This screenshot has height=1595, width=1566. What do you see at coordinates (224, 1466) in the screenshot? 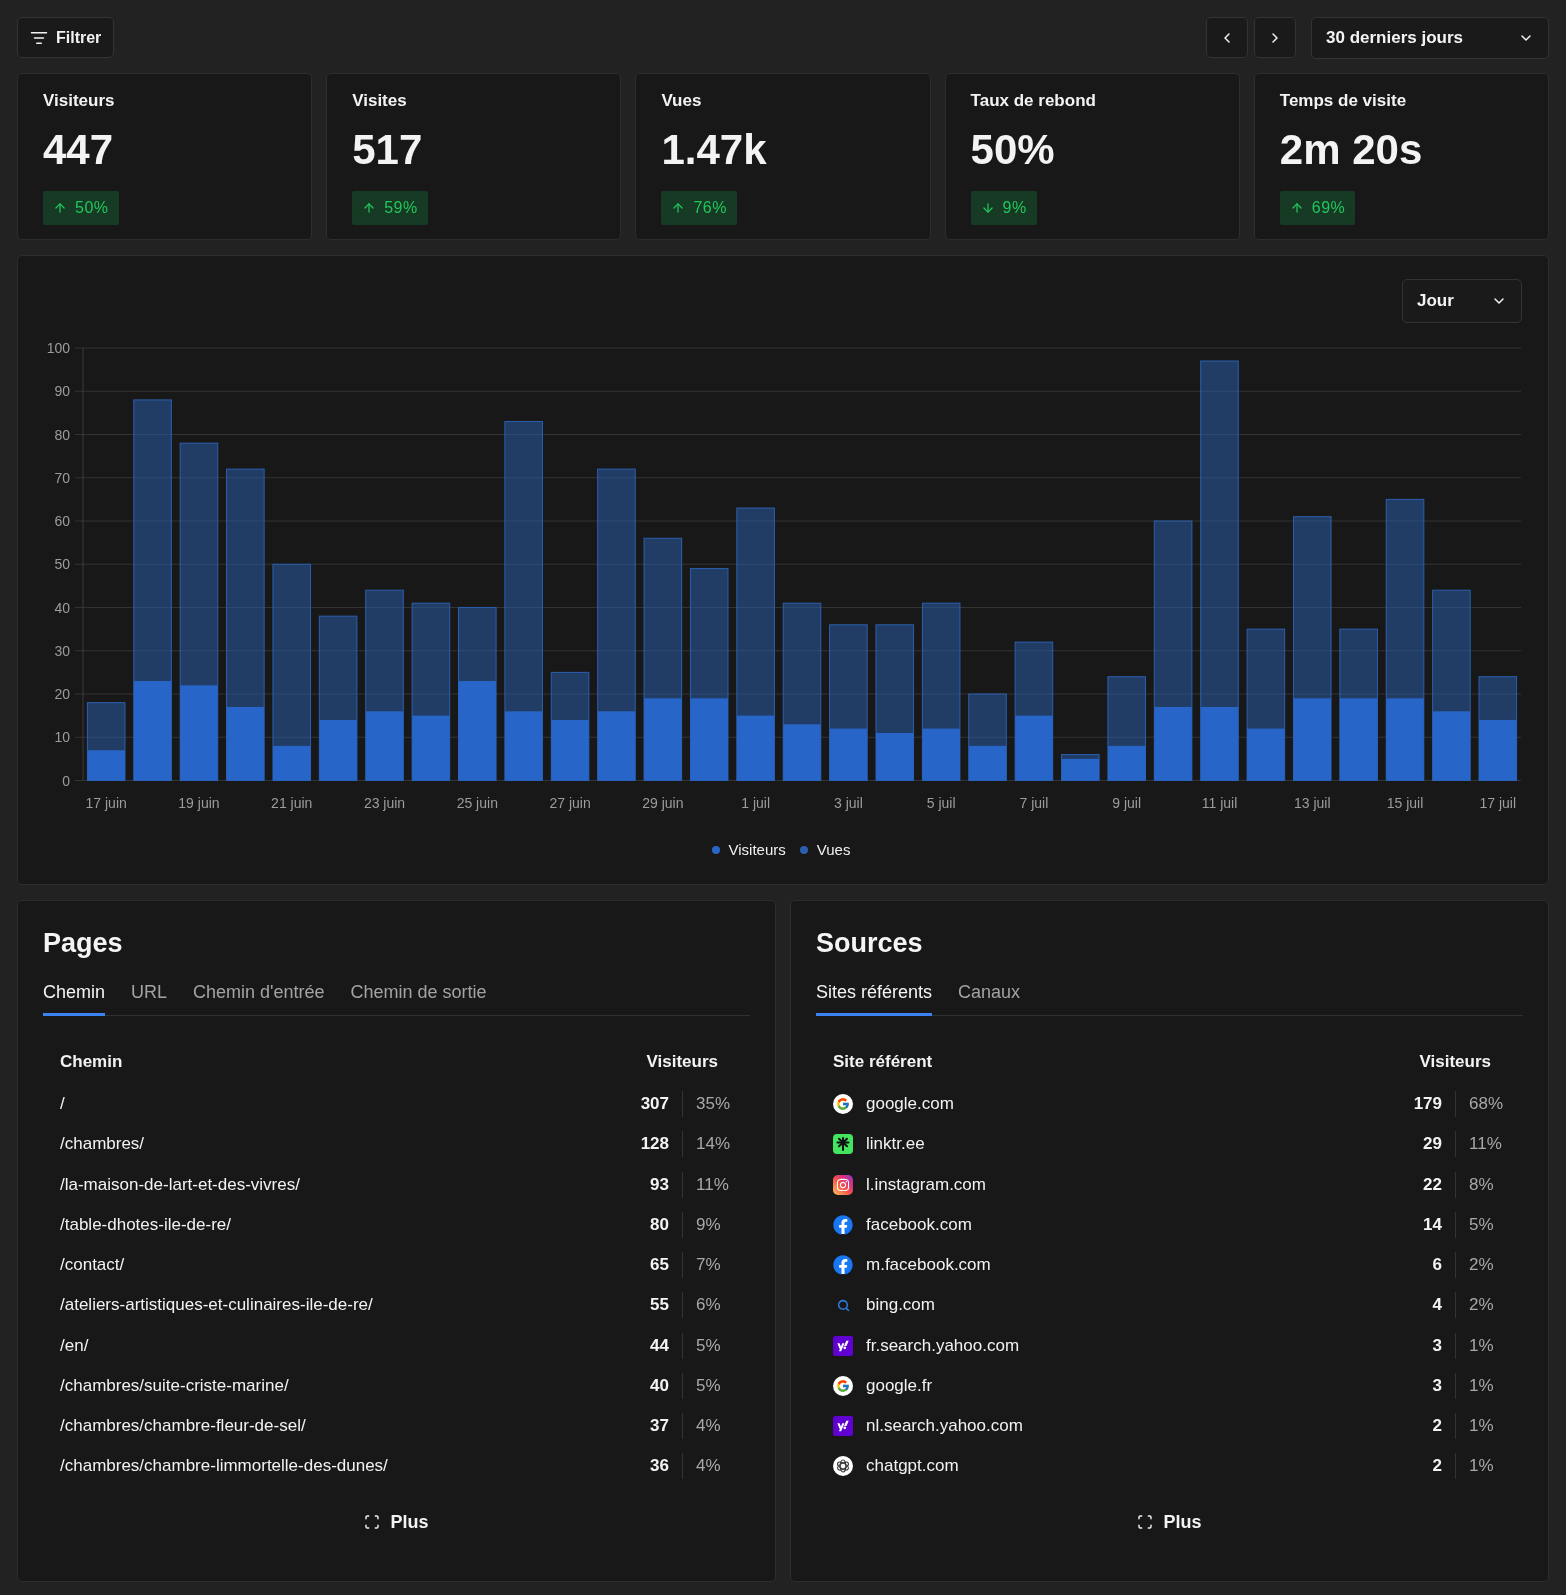
I see `page-path: /chambres/chambre-limmortelle-des-dunes/` at bounding box center [224, 1466].